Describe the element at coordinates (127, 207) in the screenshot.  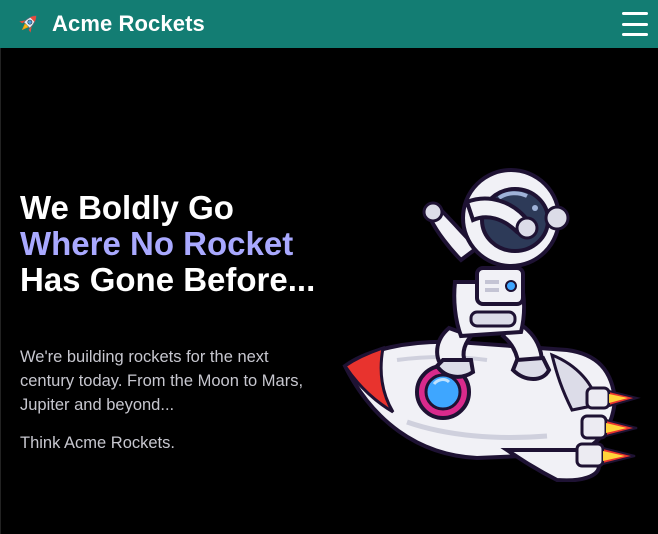
I see `hero-title-part1: We Boldly Go` at that location.